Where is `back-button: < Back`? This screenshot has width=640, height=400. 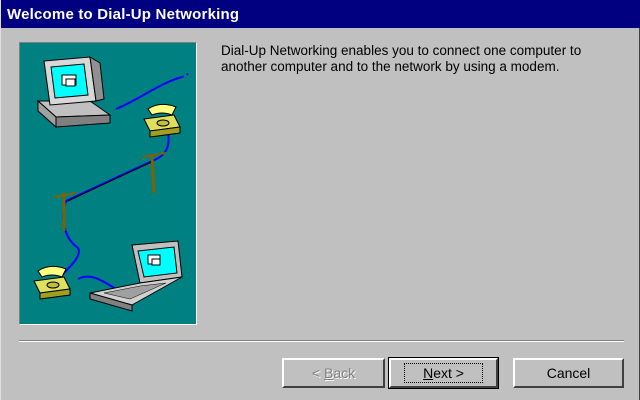
back-button: < Back is located at coordinates (333, 373).